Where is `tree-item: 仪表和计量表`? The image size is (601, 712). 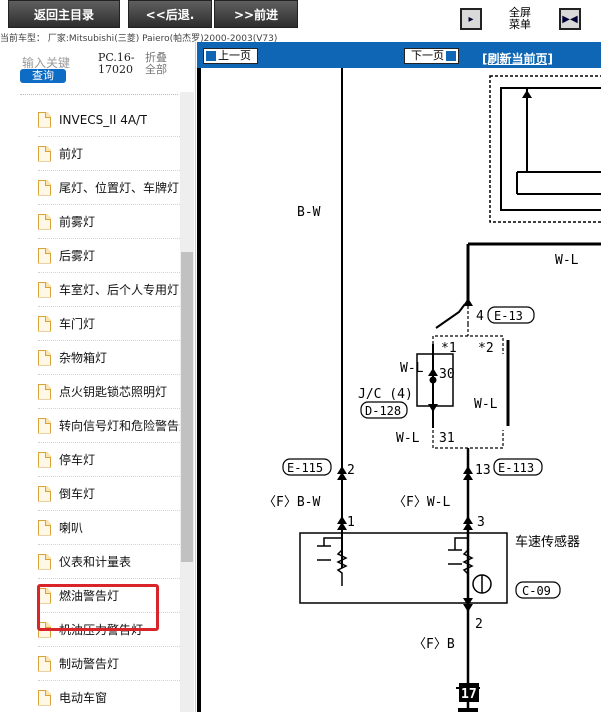
tree-item: 仪表和计量表 is located at coordinates (109, 562).